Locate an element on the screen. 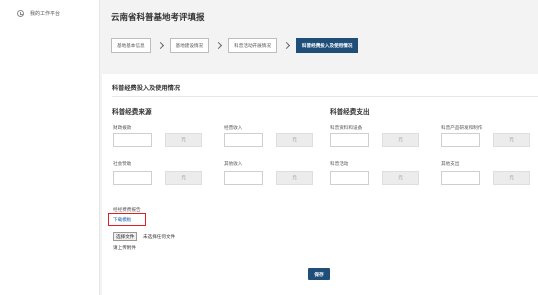  fiscal-input is located at coordinates (132, 140).